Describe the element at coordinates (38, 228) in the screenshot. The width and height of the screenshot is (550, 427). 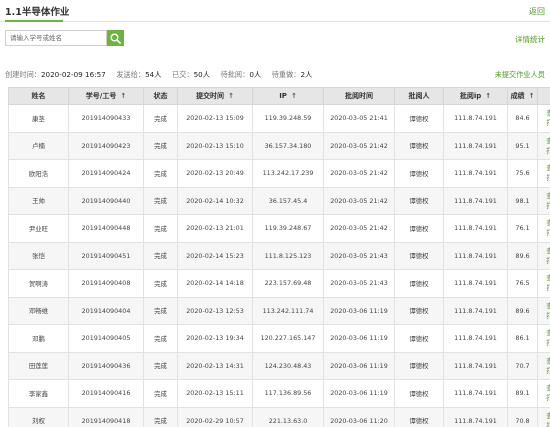
I see `cell-name: 尹业旺` at that location.